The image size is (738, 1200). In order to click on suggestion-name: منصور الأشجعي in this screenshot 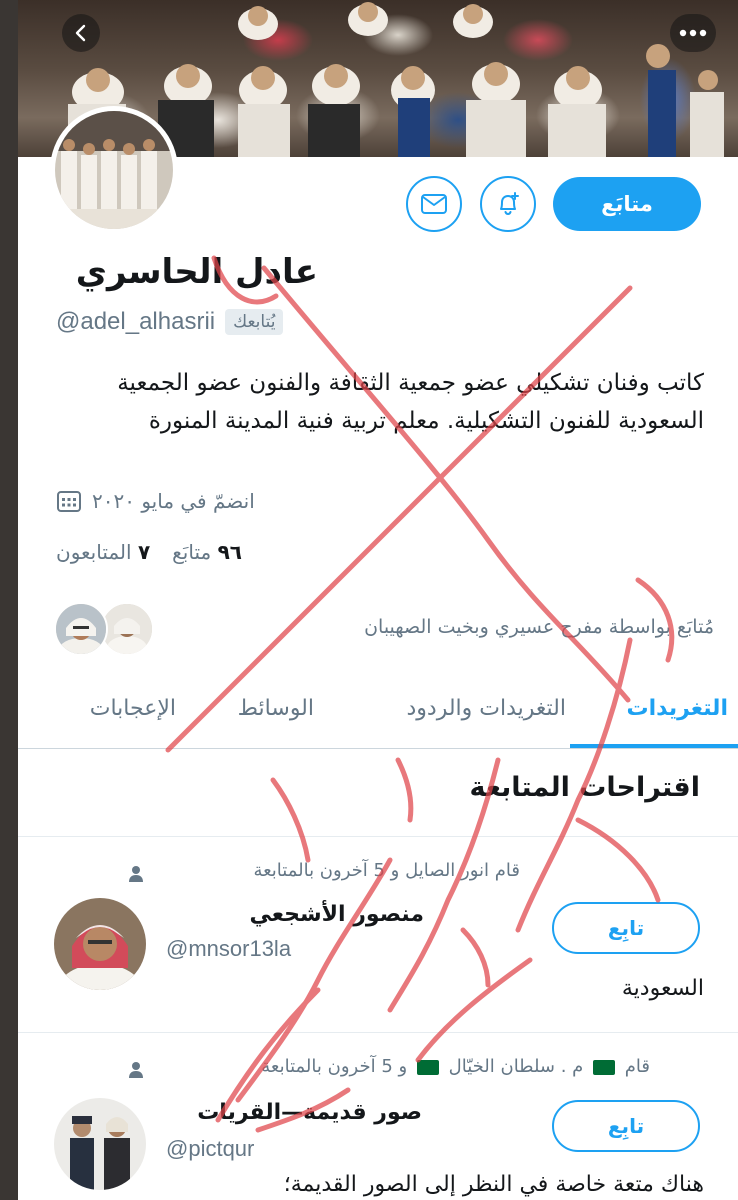, I will do `click(337, 914)`.